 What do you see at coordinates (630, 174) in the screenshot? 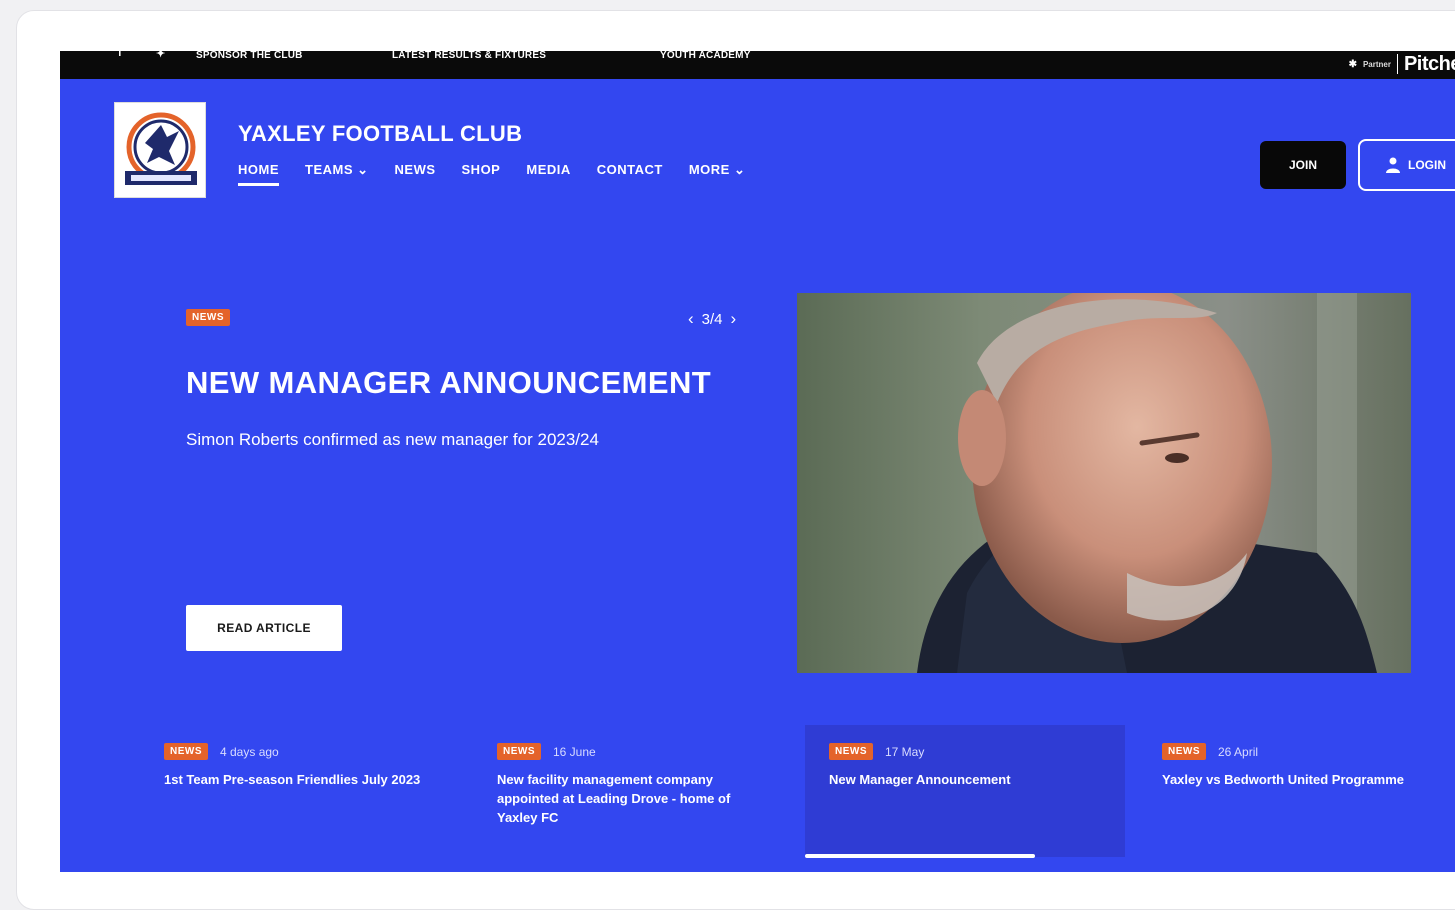
I see `nav-contact: CONTACT` at bounding box center [630, 174].